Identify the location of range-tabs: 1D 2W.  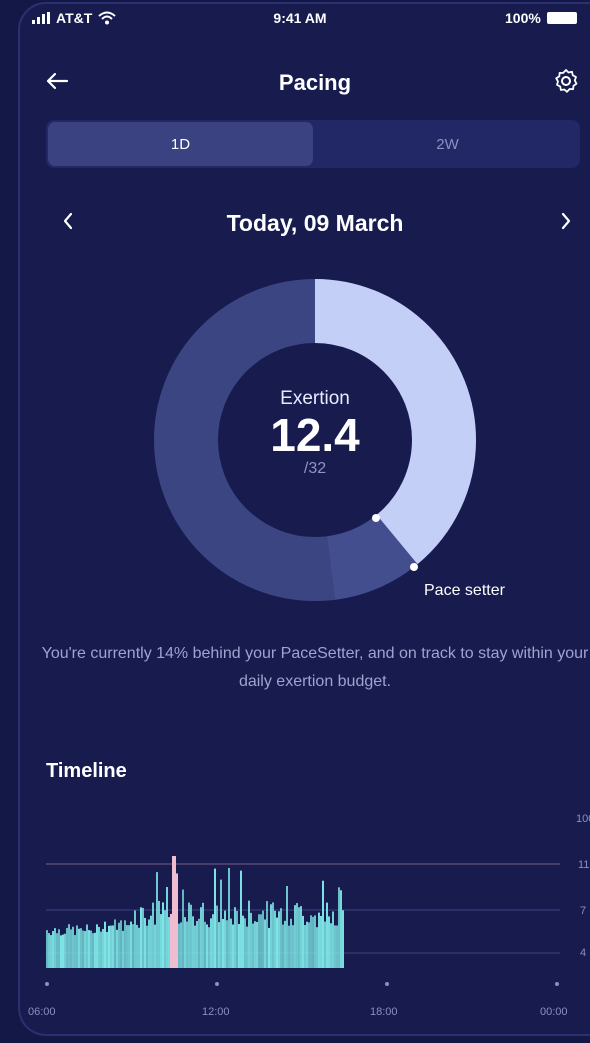
(313, 144).